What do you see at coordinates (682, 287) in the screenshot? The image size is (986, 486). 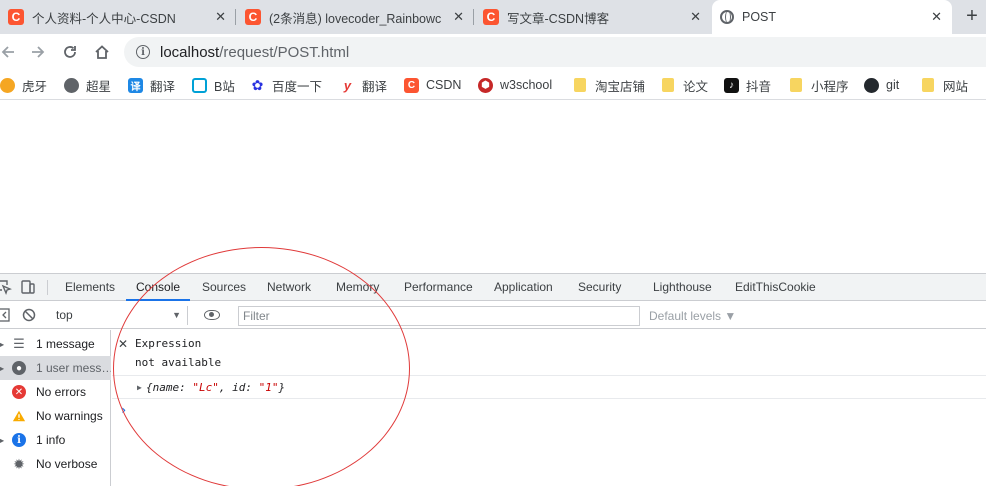 I see `tab-lighthouse: Lighthouse` at bounding box center [682, 287].